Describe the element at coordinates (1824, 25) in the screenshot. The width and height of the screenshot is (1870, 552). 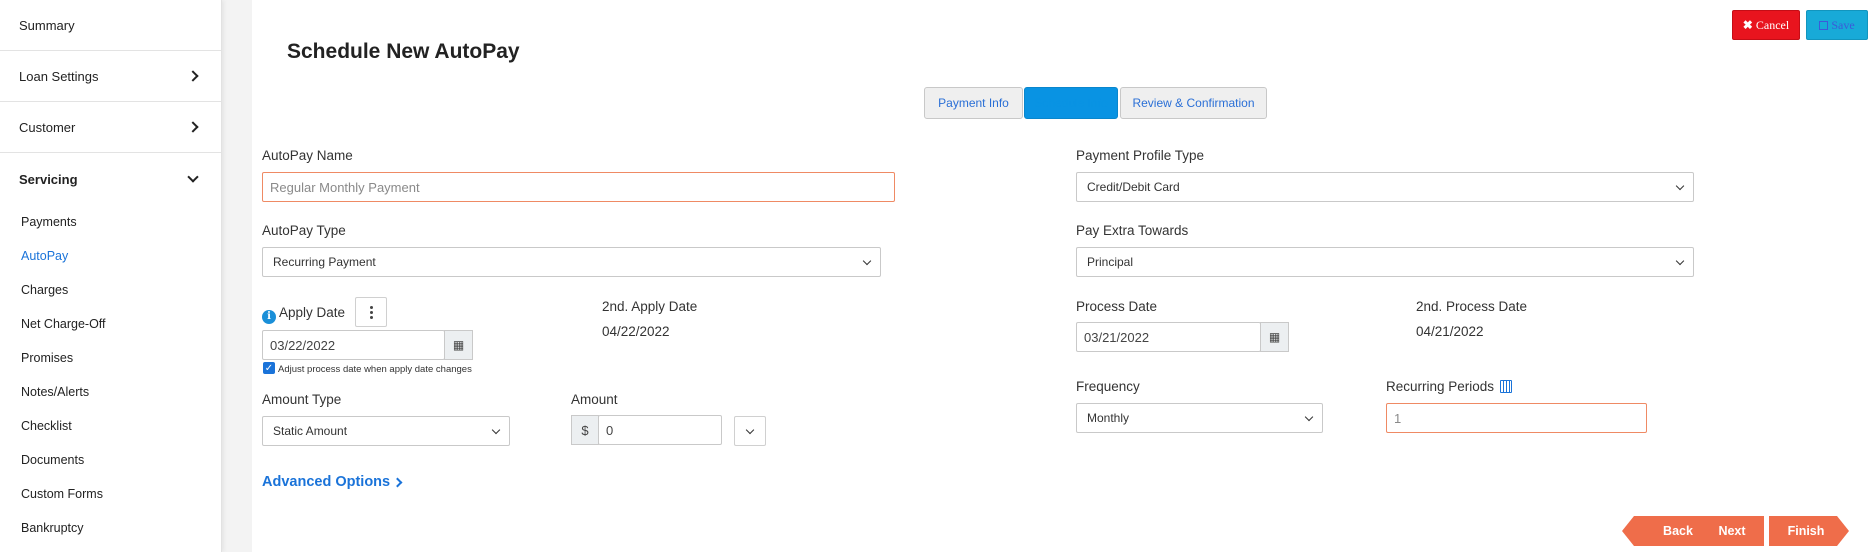
I see `floppy-disk-icon` at that location.